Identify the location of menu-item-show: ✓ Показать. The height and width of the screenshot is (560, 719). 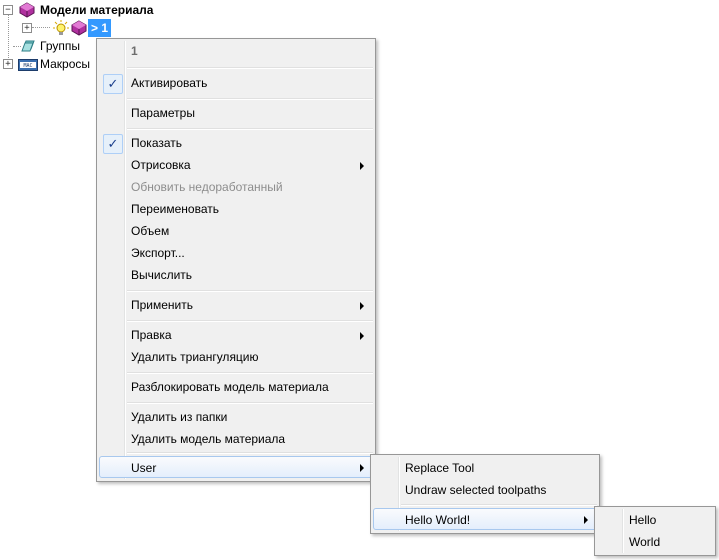
(236, 143).